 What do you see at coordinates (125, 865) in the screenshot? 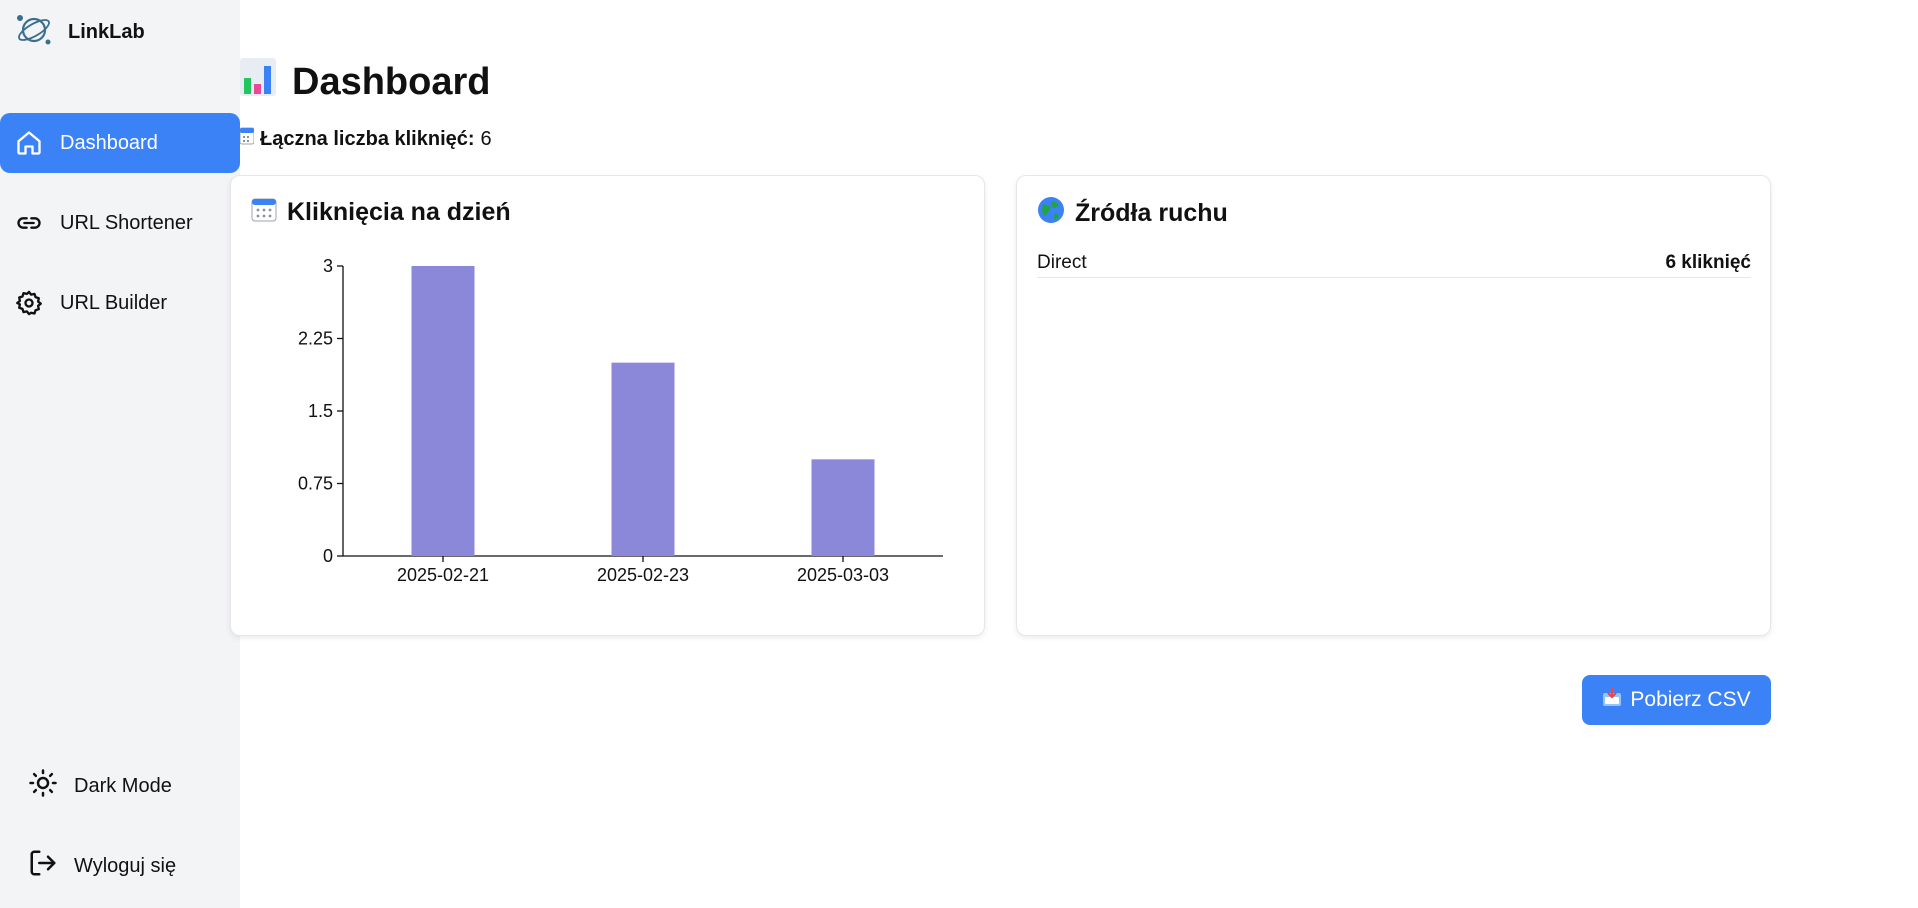
I see `logout-label: Wyloguj się` at bounding box center [125, 865].